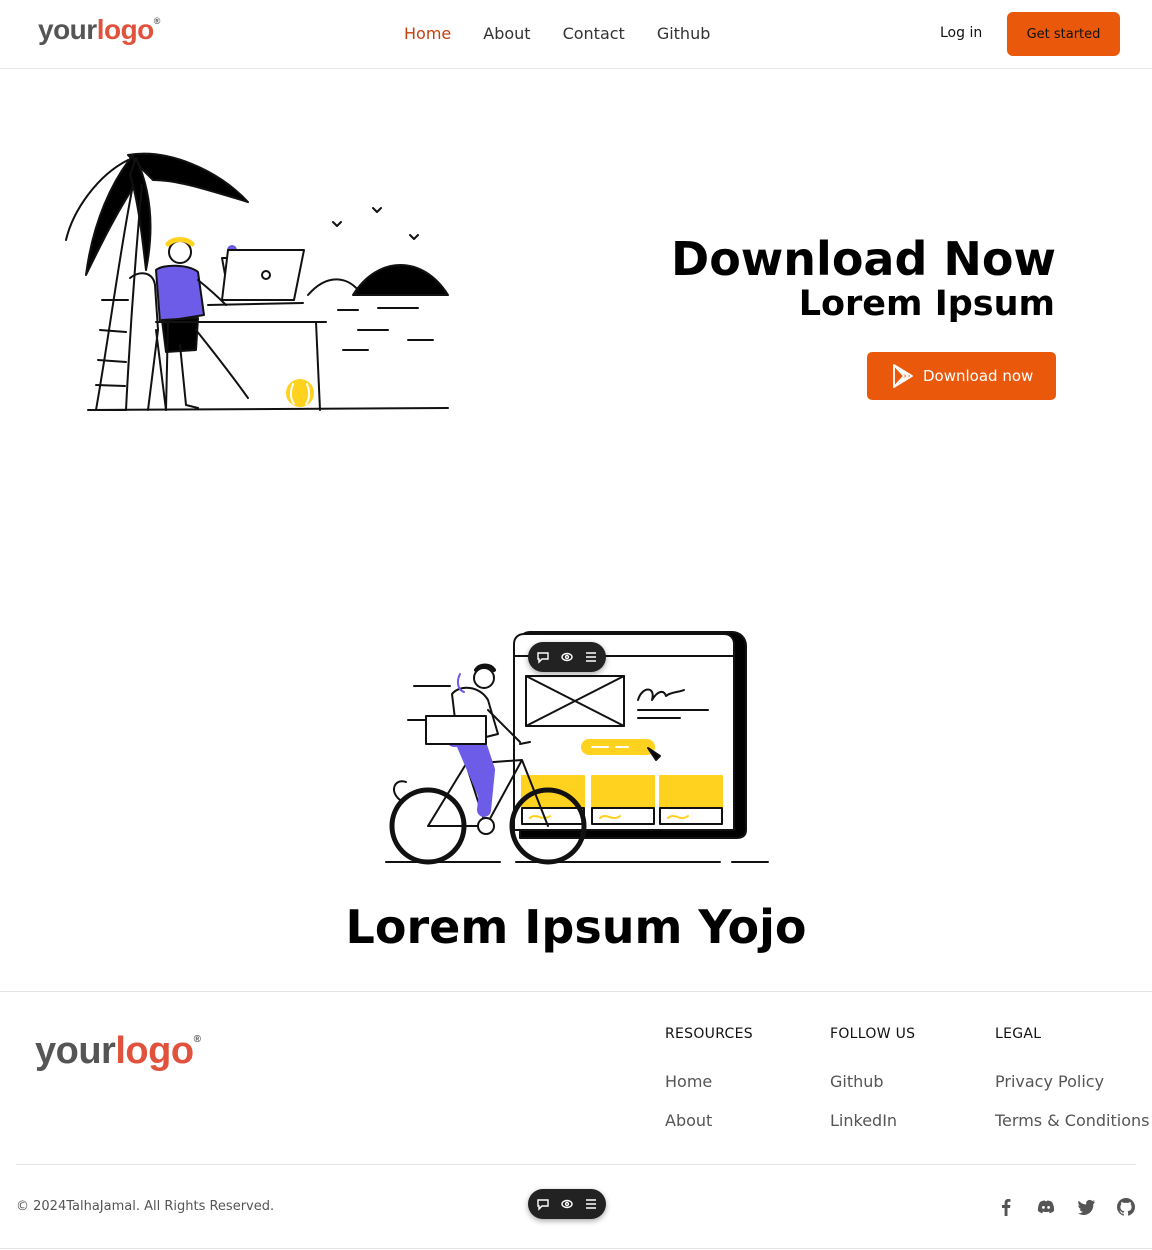  I want to click on hero-illustration, so click(257, 281).